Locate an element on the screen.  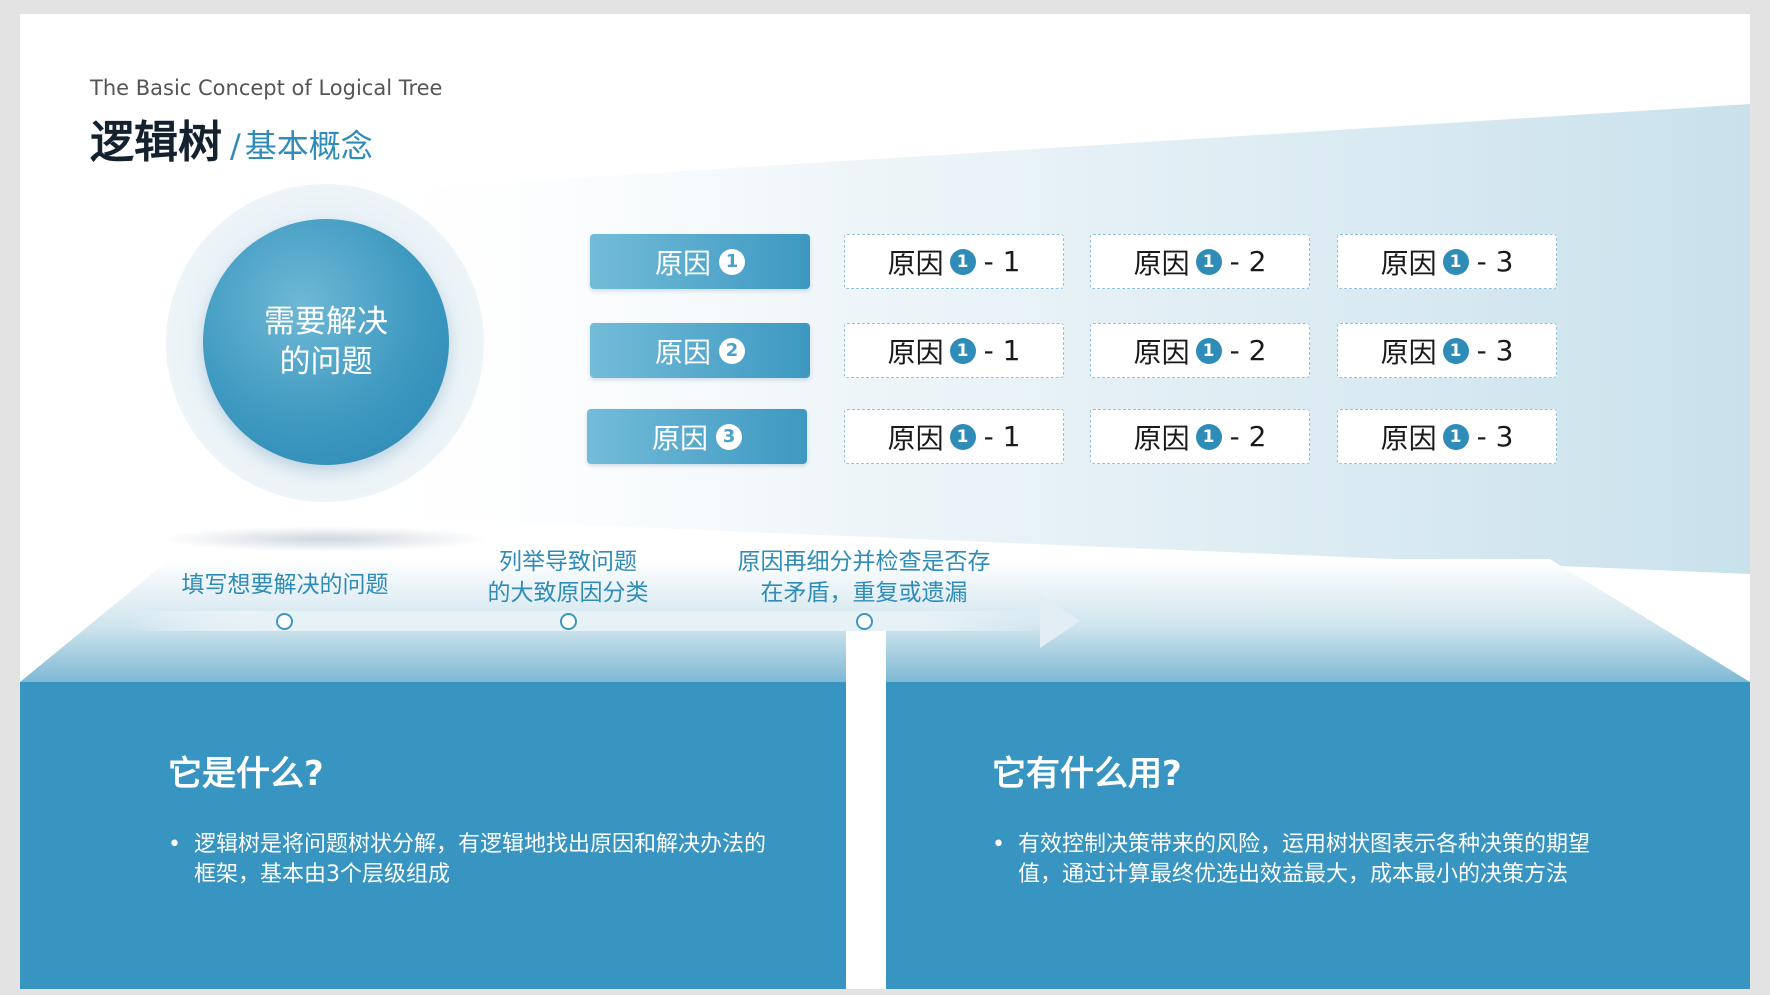
problem-circle: 需要解决的问题 is located at coordinates (326, 342).